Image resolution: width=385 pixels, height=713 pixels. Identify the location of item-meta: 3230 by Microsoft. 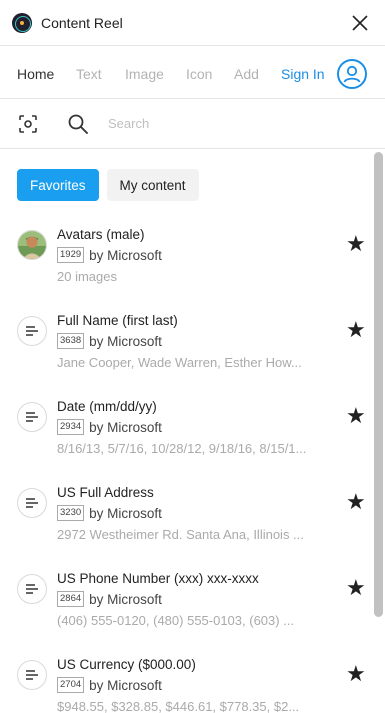
(109, 513).